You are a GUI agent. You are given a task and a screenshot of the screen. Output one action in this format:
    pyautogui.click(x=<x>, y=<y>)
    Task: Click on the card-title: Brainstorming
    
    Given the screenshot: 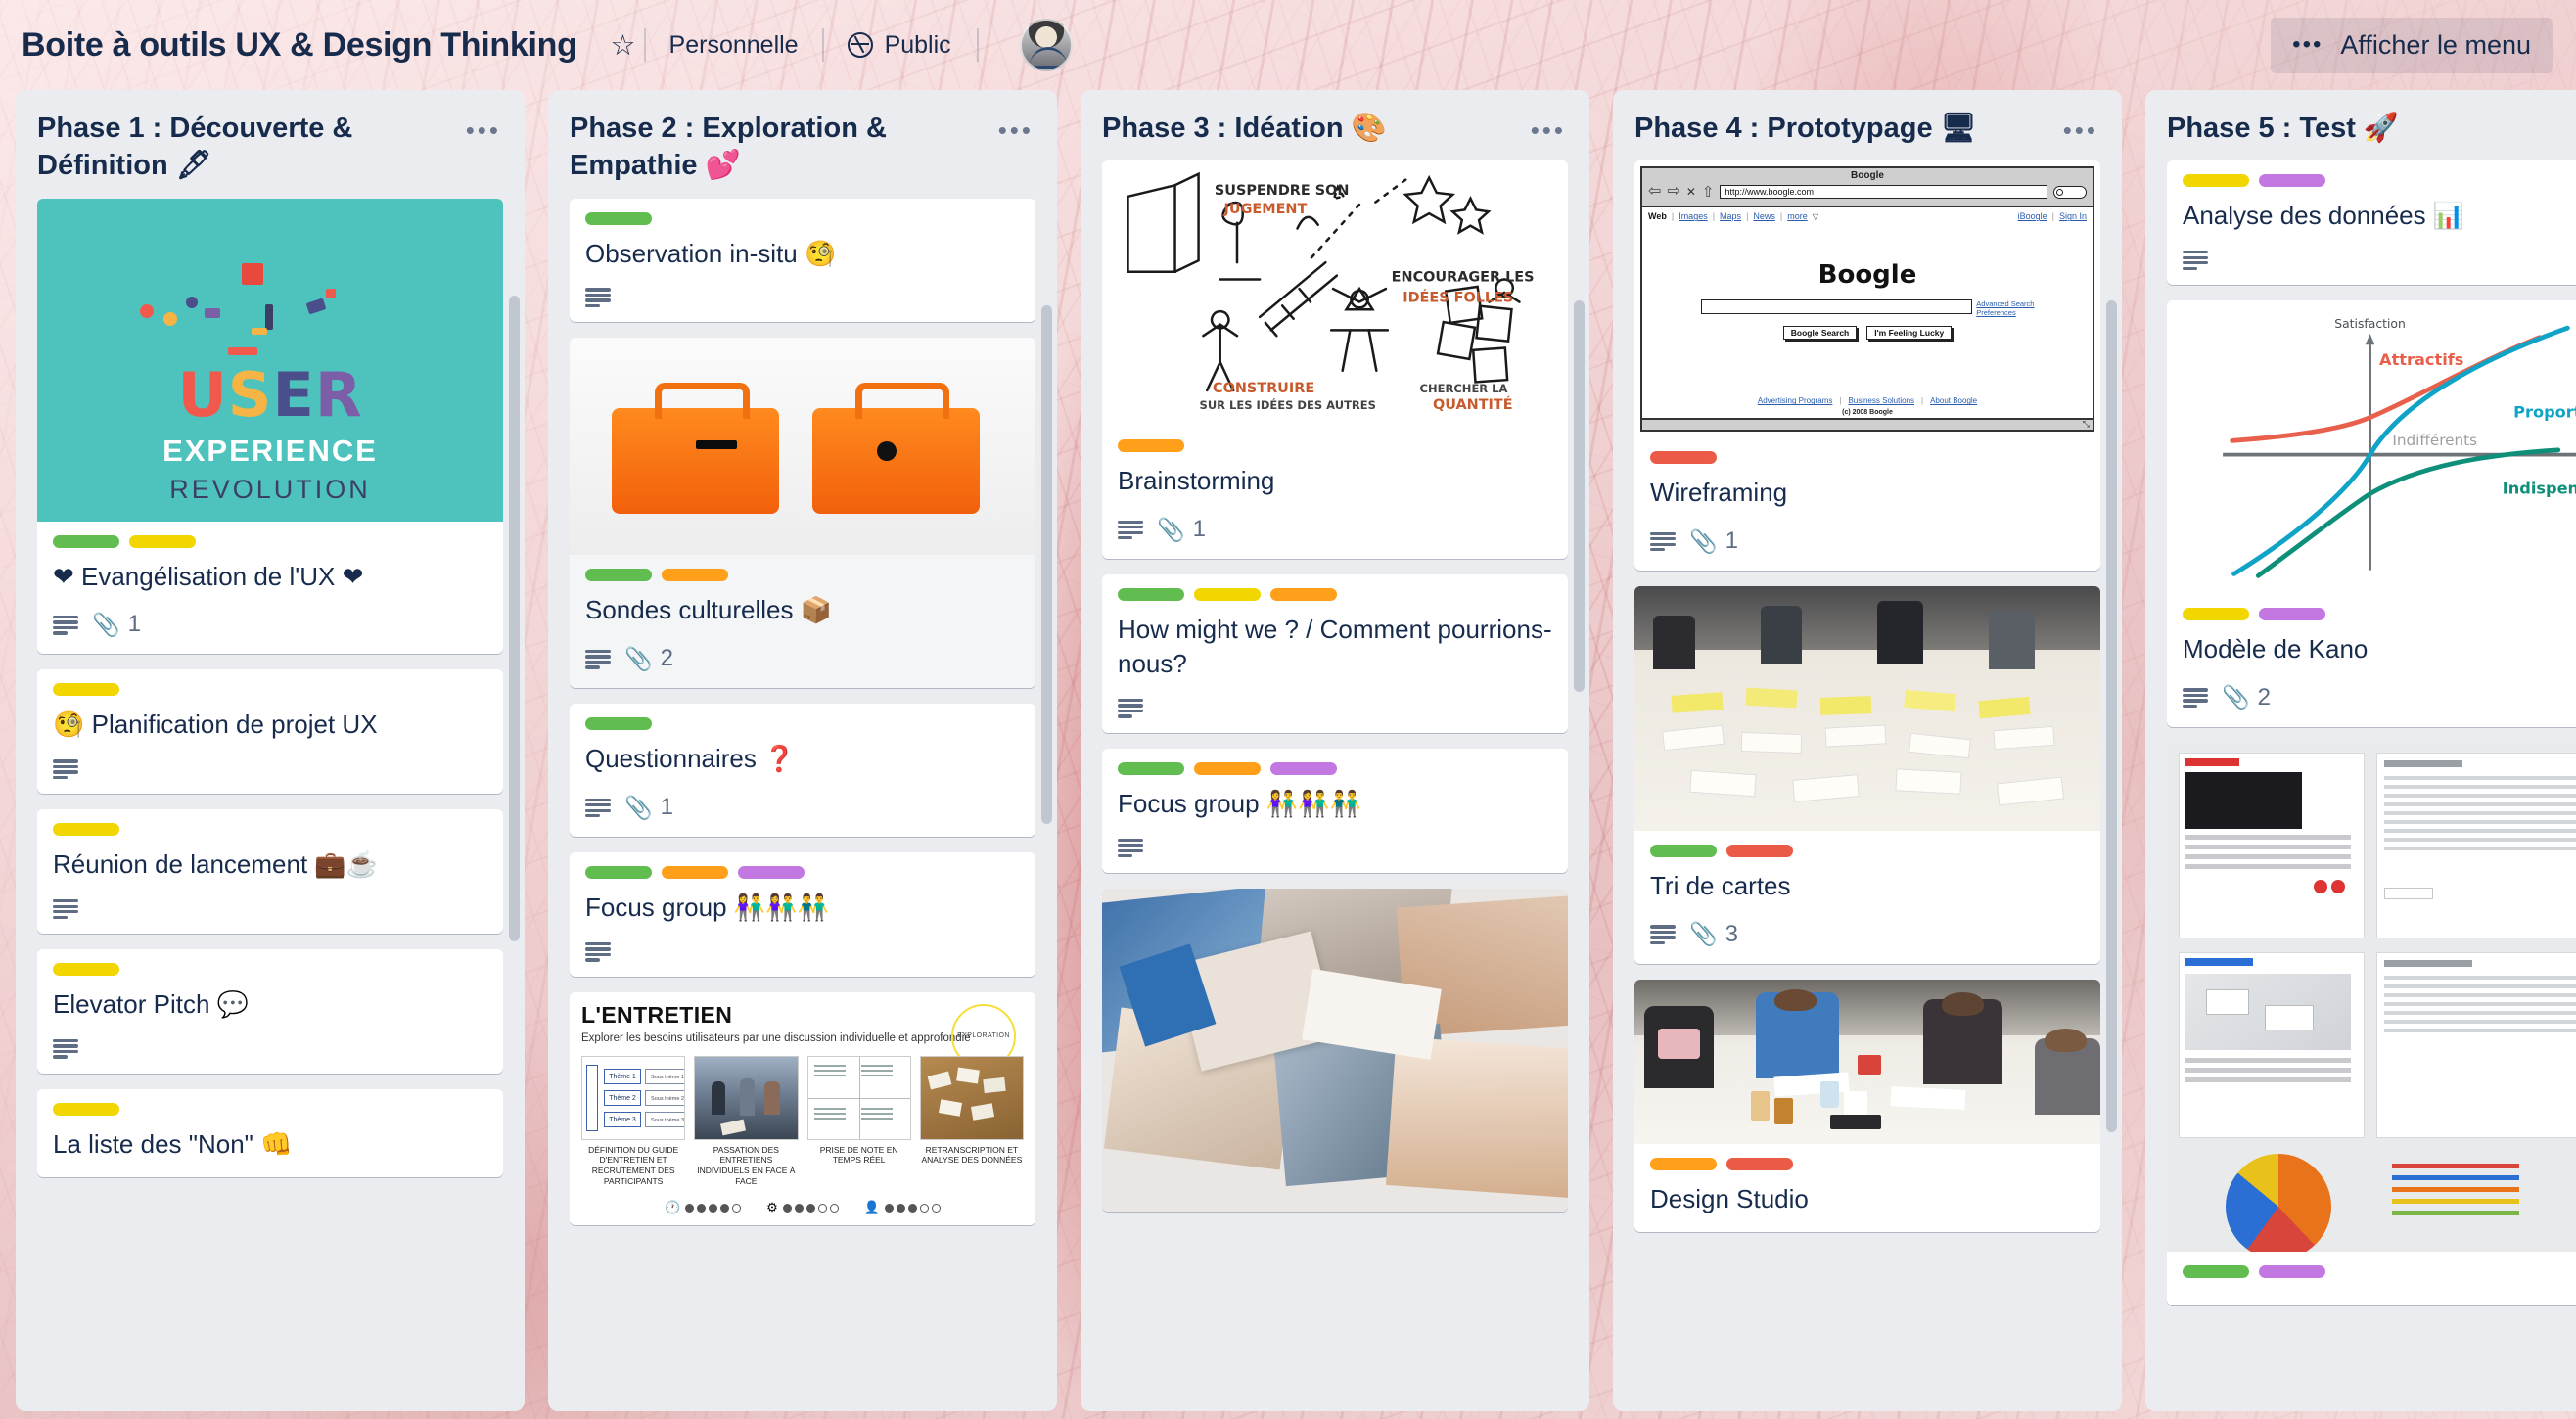 What is the action you would take?
    pyautogui.click(x=1335, y=481)
    